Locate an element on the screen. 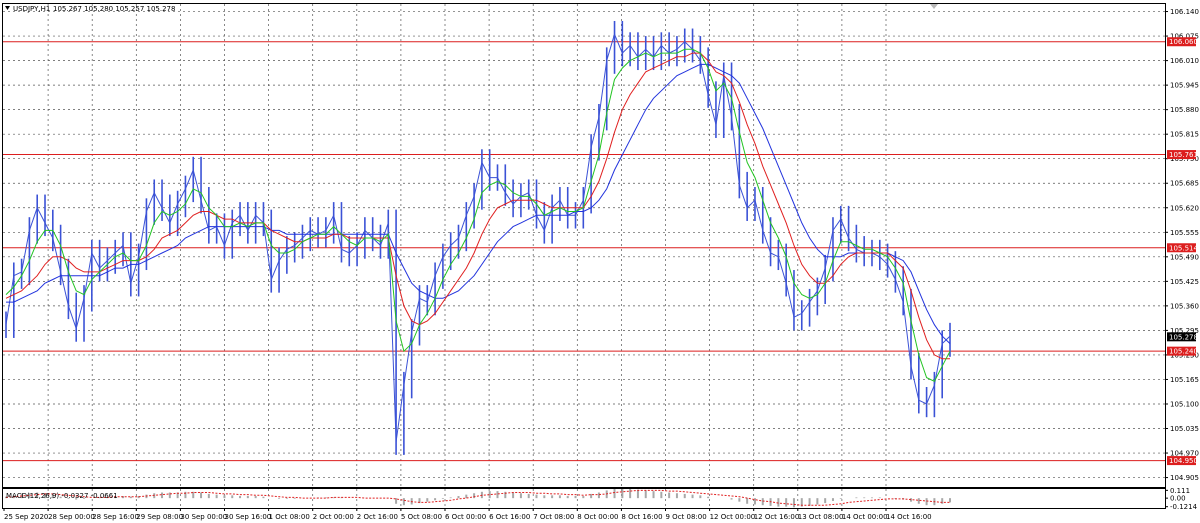 Image resolution: width=1200 pixels, height=523 pixels. macd-label: MACD(12,26,9) -0.0327 -0.0661 is located at coordinates (62, 496).